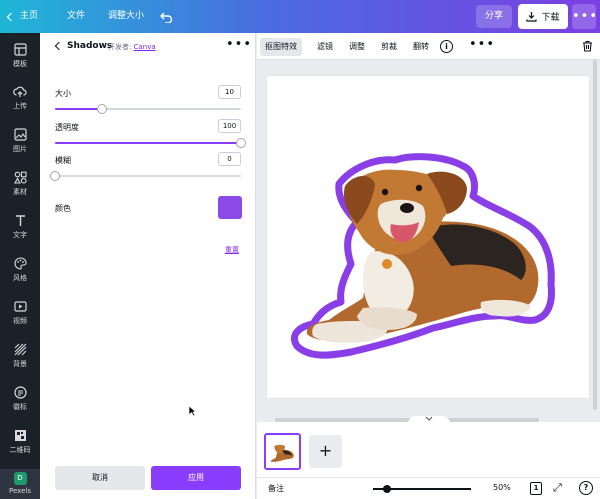 This screenshot has height=499, width=600. Describe the element at coordinates (120, 47) in the screenshot. I see `developer-prefix: 开发者:` at that location.